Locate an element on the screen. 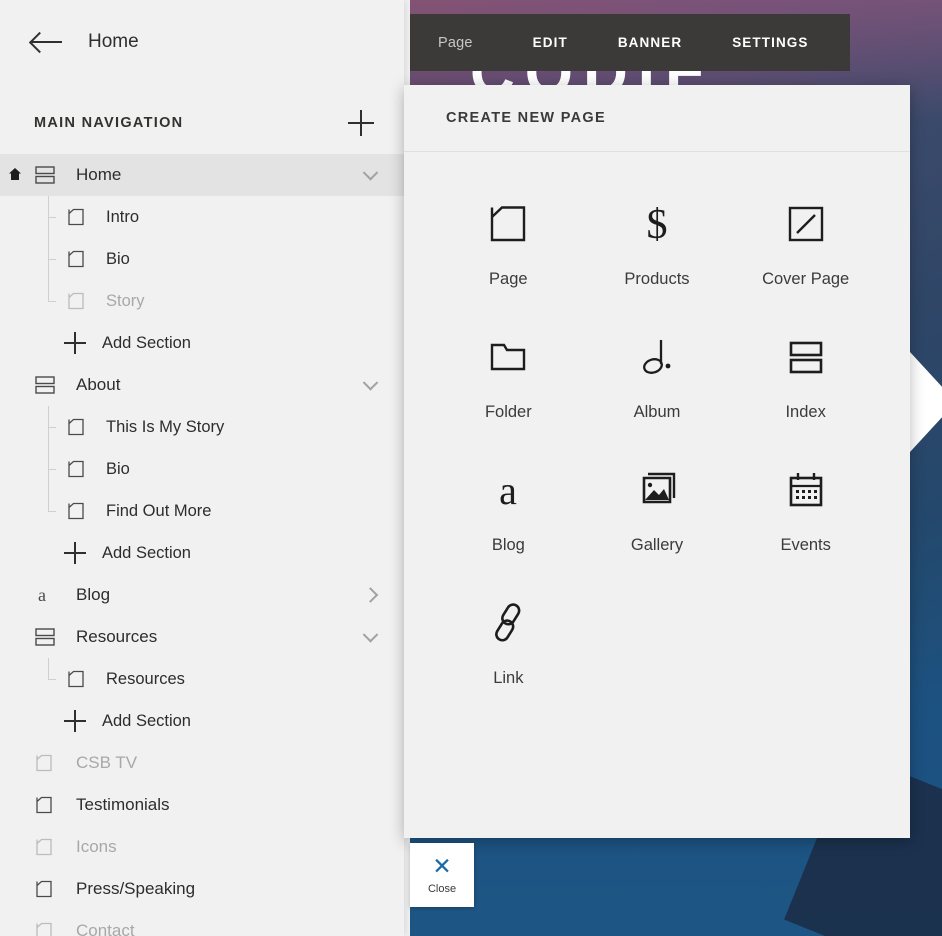  sidebar-subitem-label: Intro is located at coordinates (123, 216).